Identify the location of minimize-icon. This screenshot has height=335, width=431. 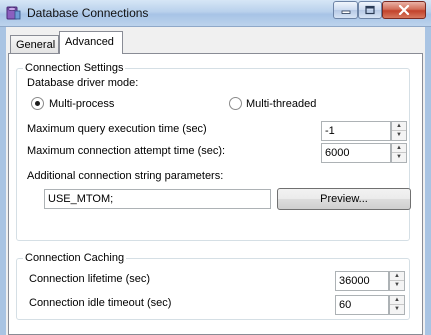
(345, 12).